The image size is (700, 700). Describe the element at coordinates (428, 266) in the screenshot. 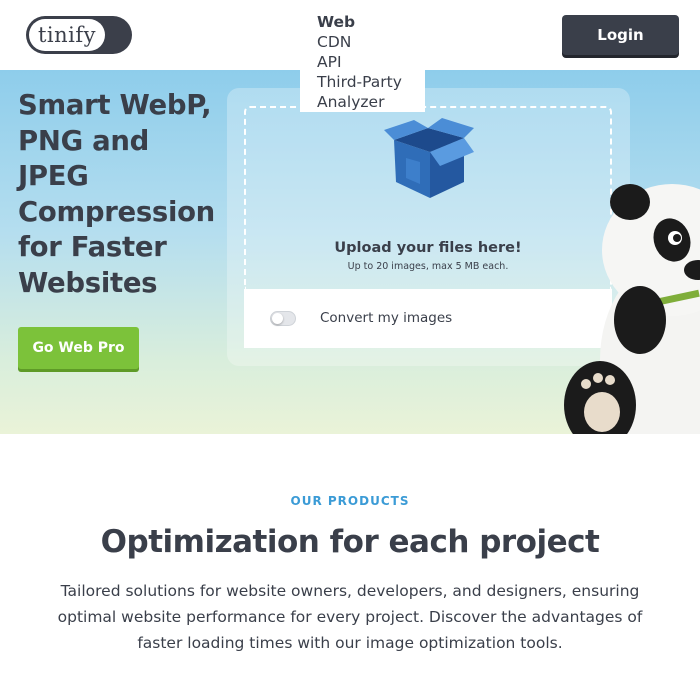

I see `upload-subtitle: Up to 20 images, max 5 MB each.` at that location.